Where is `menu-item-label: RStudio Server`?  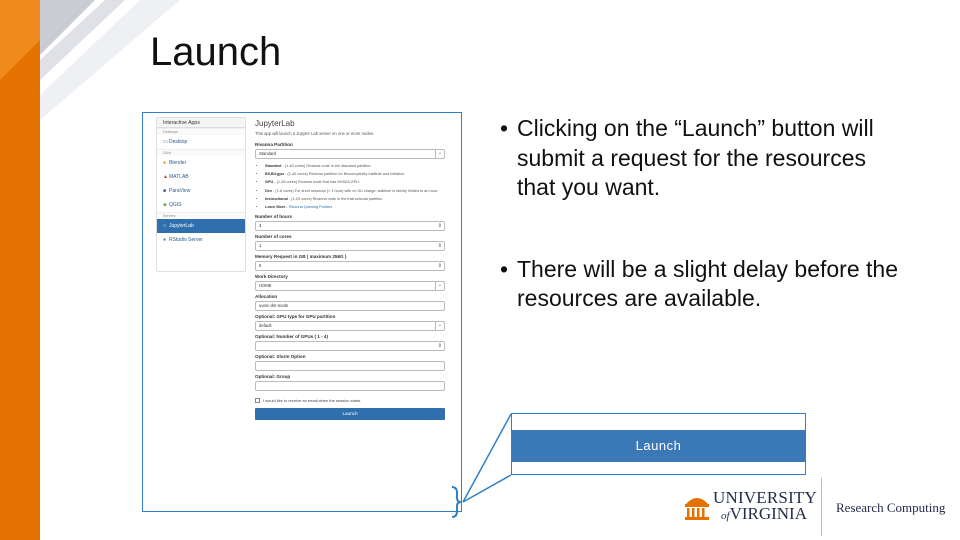
menu-item-label: RStudio Server is located at coordinates (186, 240).